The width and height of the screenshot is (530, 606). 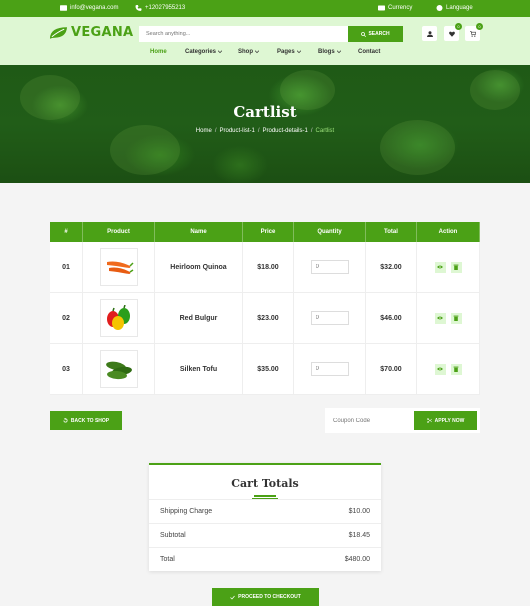 What do you see at coordinates (298, 52) in the screenshot?
I see `chevron-down-icon` at bounding box center [298, 52].